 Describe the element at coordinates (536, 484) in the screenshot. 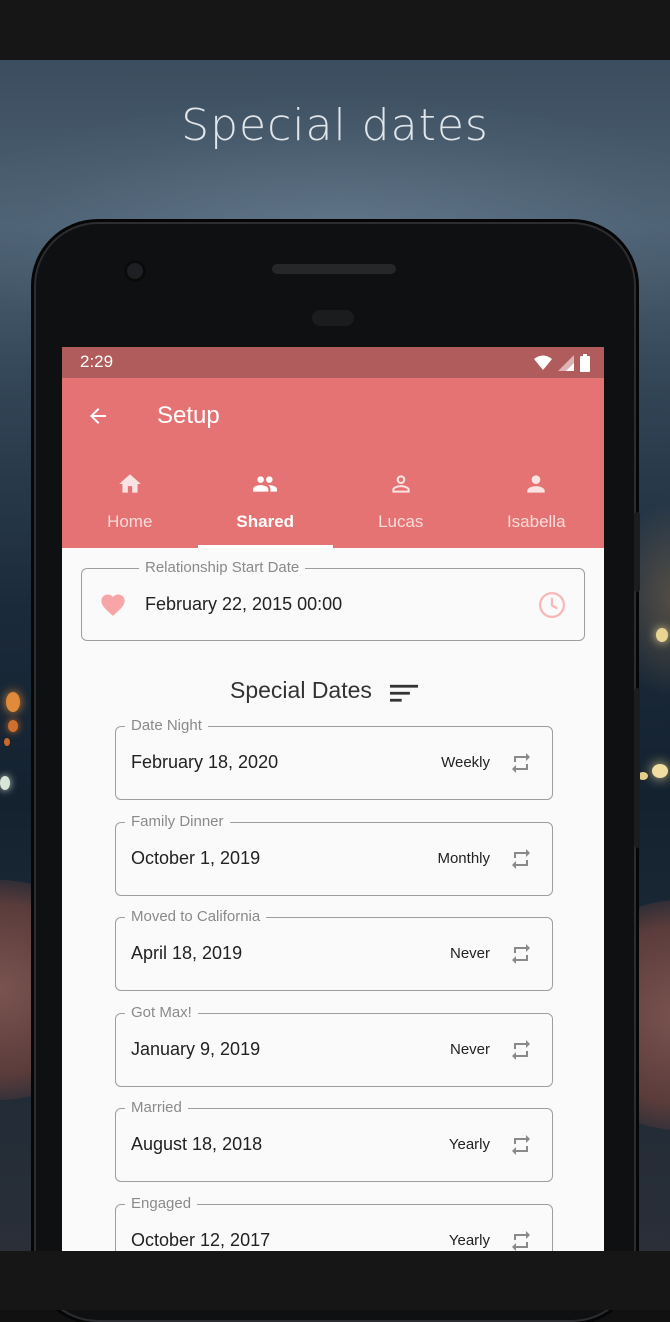

I see `person-icon` at that location.